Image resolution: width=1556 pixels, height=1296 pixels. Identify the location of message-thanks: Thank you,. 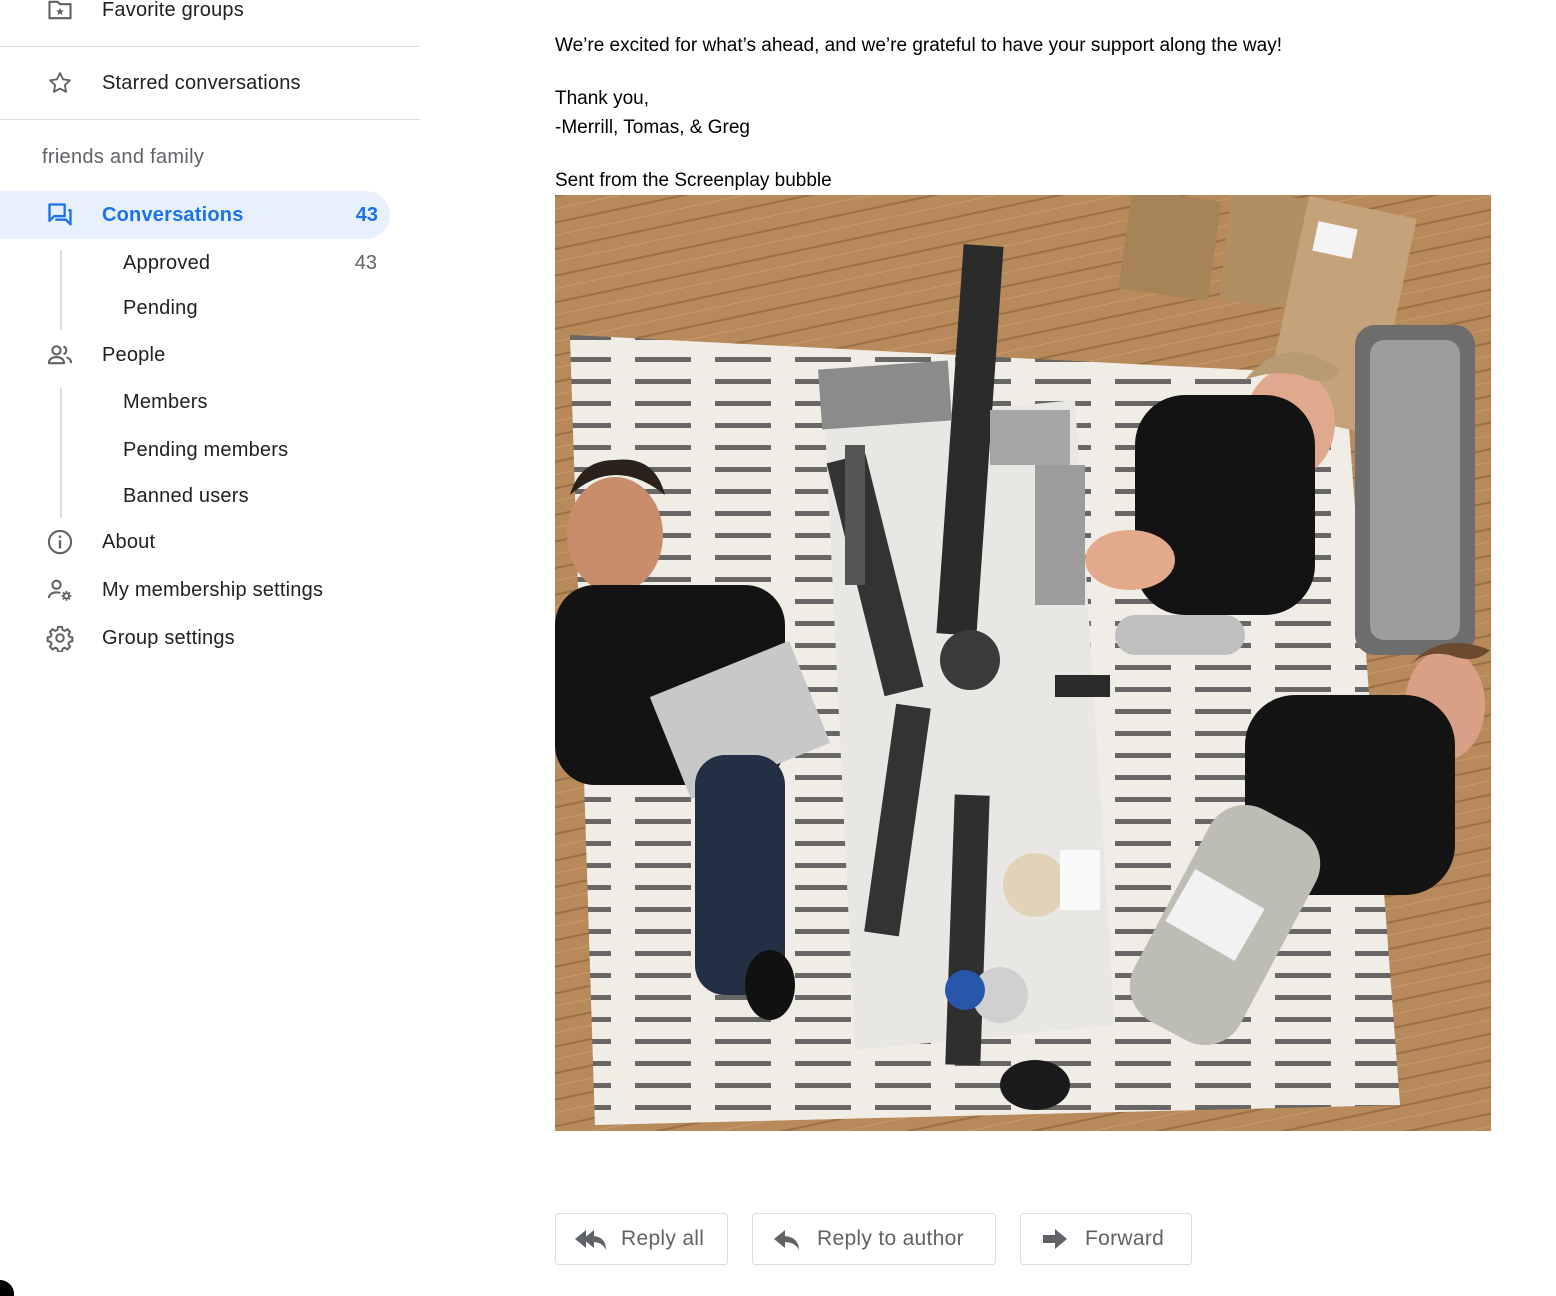
(602, 98).